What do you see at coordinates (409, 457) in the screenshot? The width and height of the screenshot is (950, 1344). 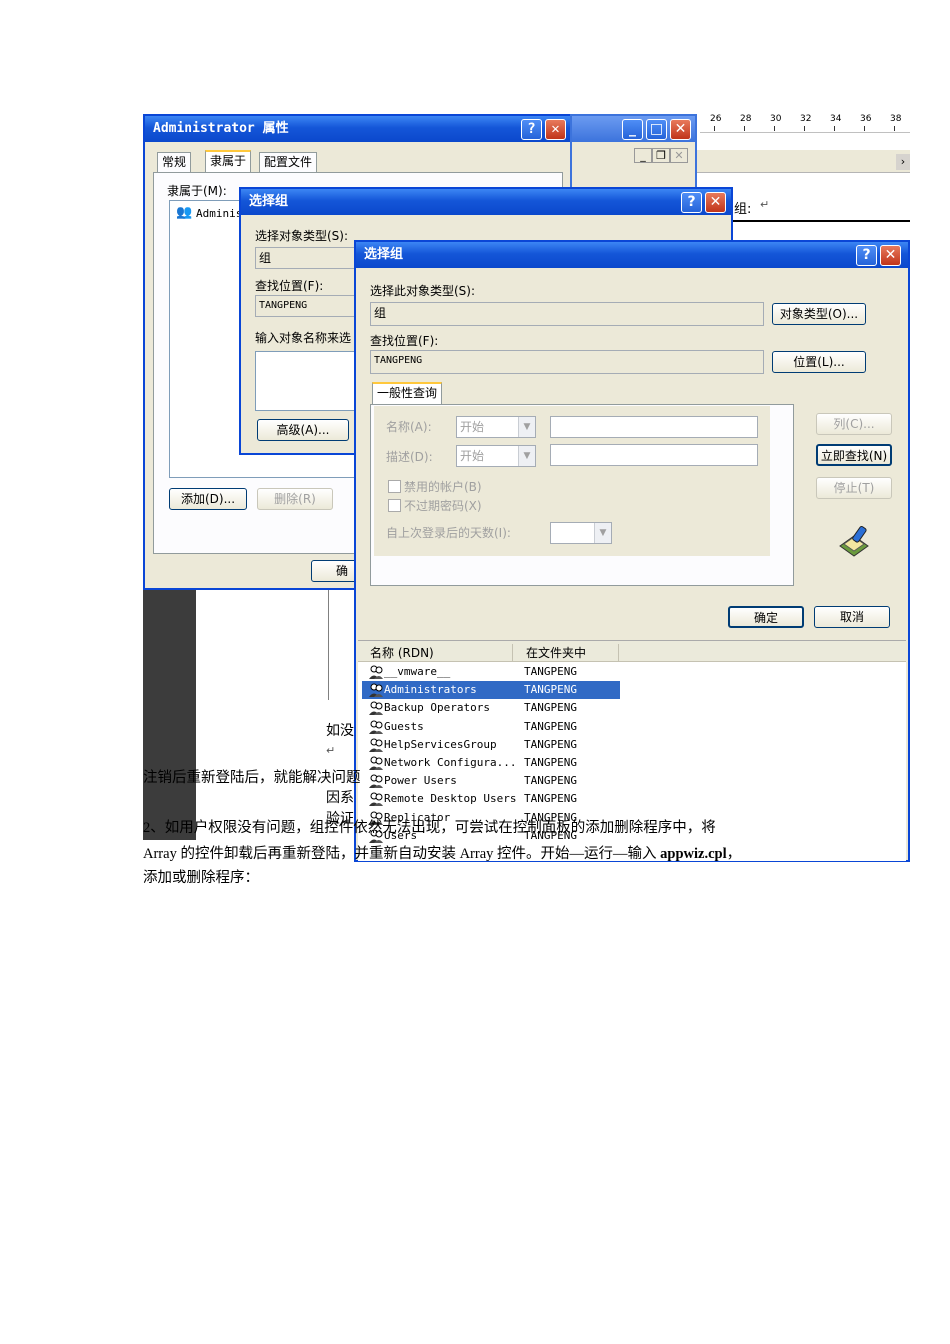 I see `desc-label: 描述(D):` at bounding box center [409, 457].